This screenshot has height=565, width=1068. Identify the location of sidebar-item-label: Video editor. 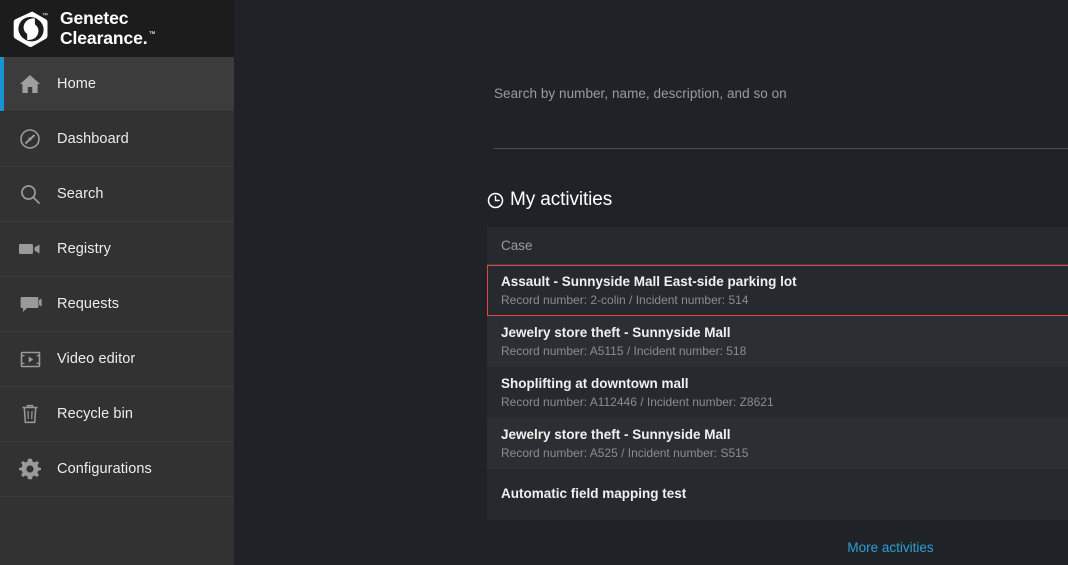
(96, 359).